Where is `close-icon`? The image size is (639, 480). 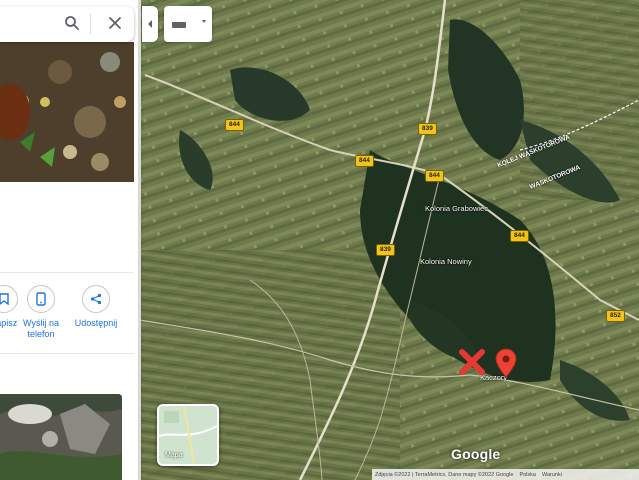 close-icon is located at coordinates (115, 25).